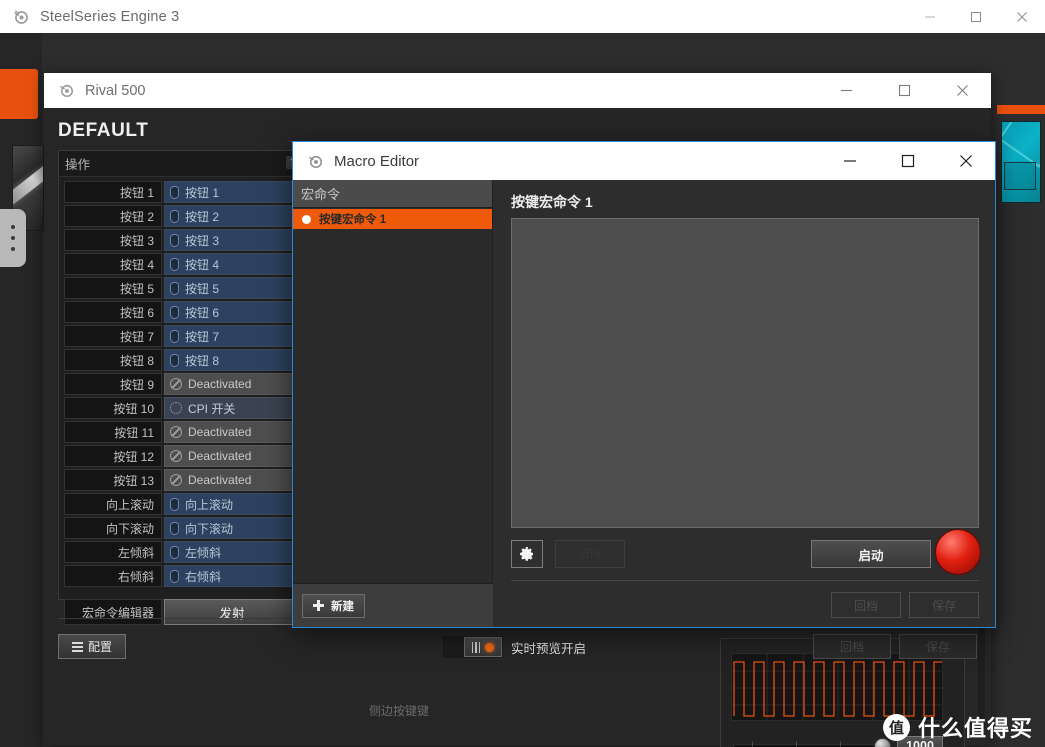 This screenshot has width=1045, height=747. Describe the element at coordinates (957, 727) in the screenshot. I see `watermark: 值 什么值得买` at that location.